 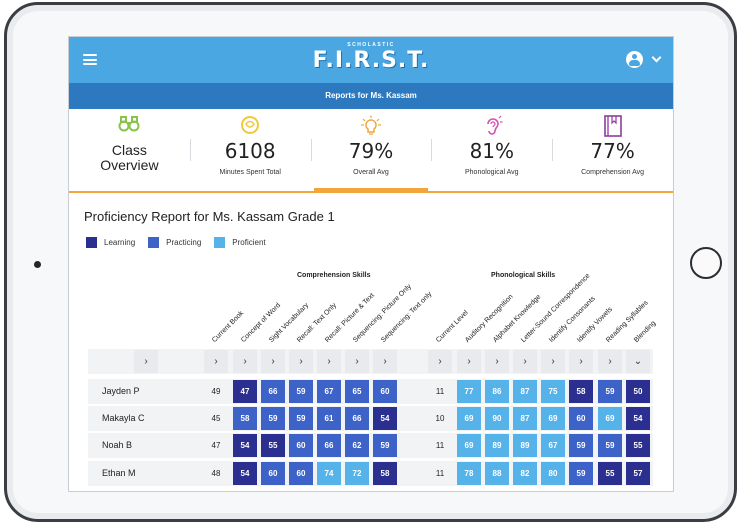 What do you see at coordinates (371, 57) in the screenshot?
I see `app-logo: SCHOLASTIC F.I.R.S.T.` at bounding box center [371, 57].